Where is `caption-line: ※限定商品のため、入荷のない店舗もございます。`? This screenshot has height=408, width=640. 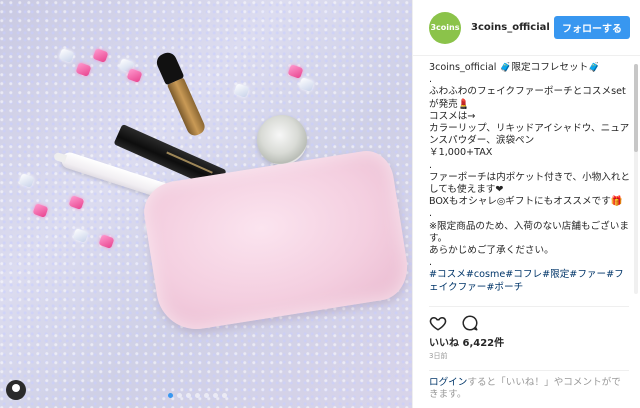
caption-line: ※限定商品のため、入荷のない店舗もございます。 is located at coordinates (529, 232).